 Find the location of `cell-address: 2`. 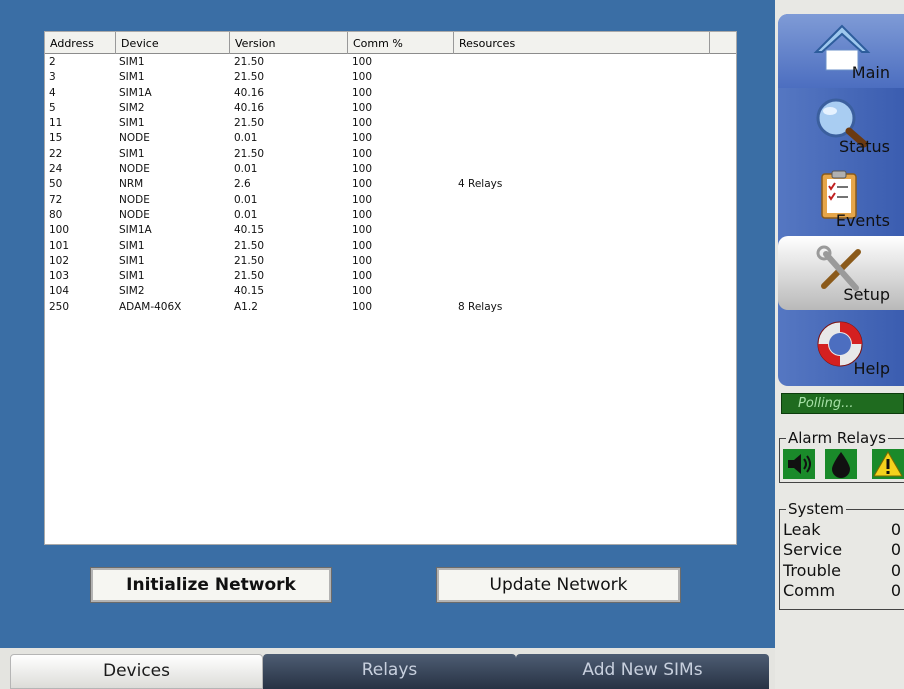

cell-address: 2 is located at coordinates (52, 62).